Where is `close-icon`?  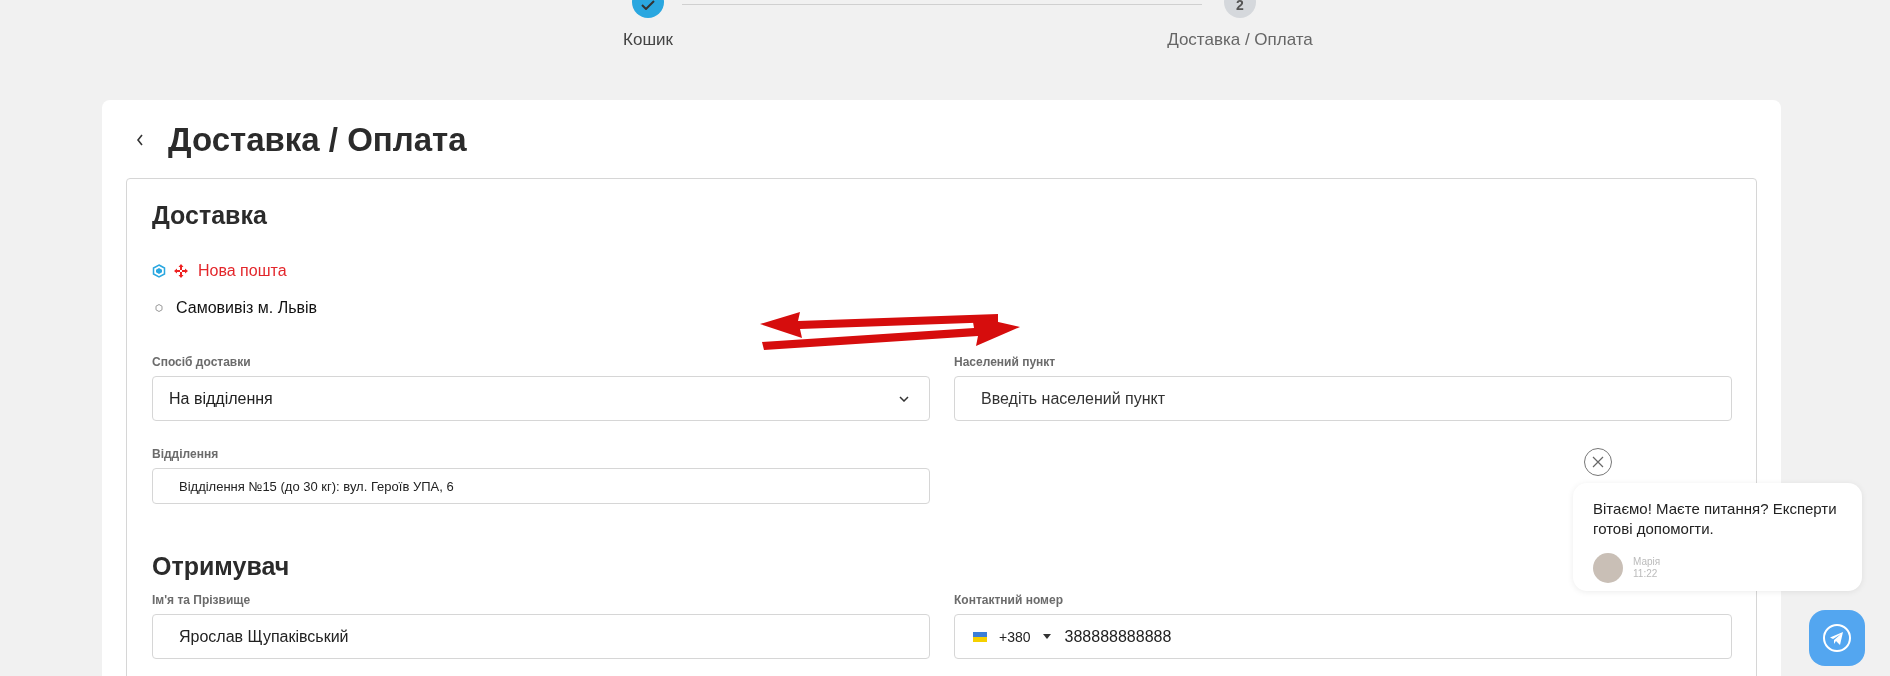
close-icon is located at coordinates (1598, 462).